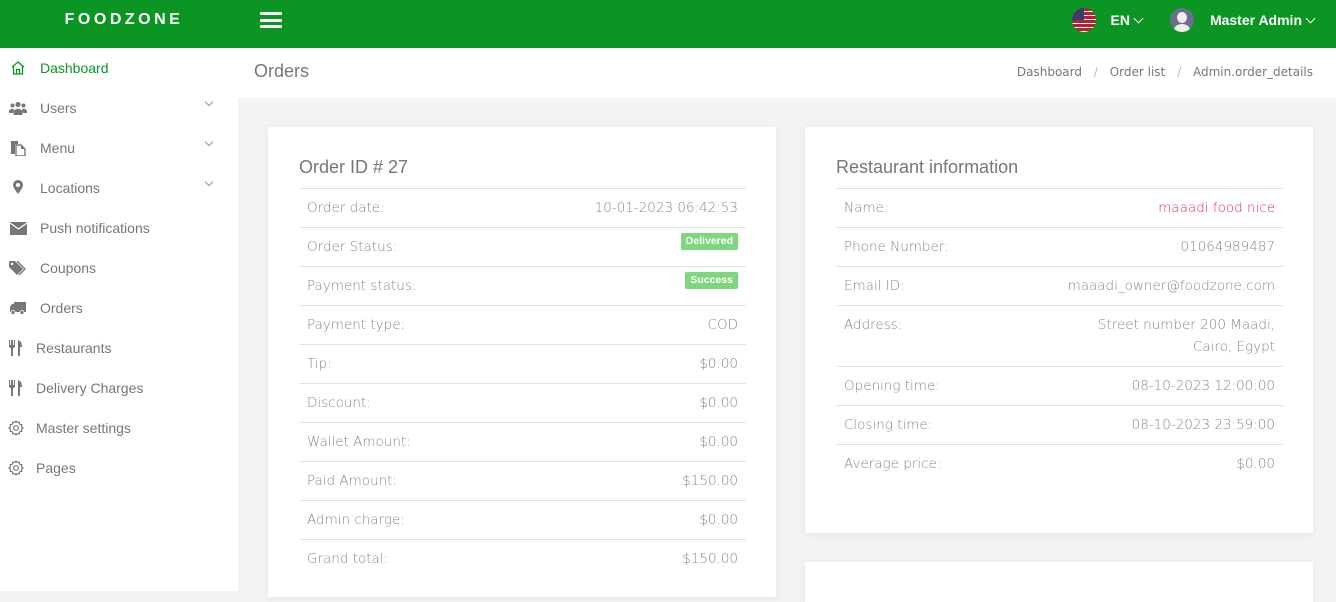 This screenshot has width=1336, height=602. I want to click on brand-logo: FOODZONE, so click(124, 24).